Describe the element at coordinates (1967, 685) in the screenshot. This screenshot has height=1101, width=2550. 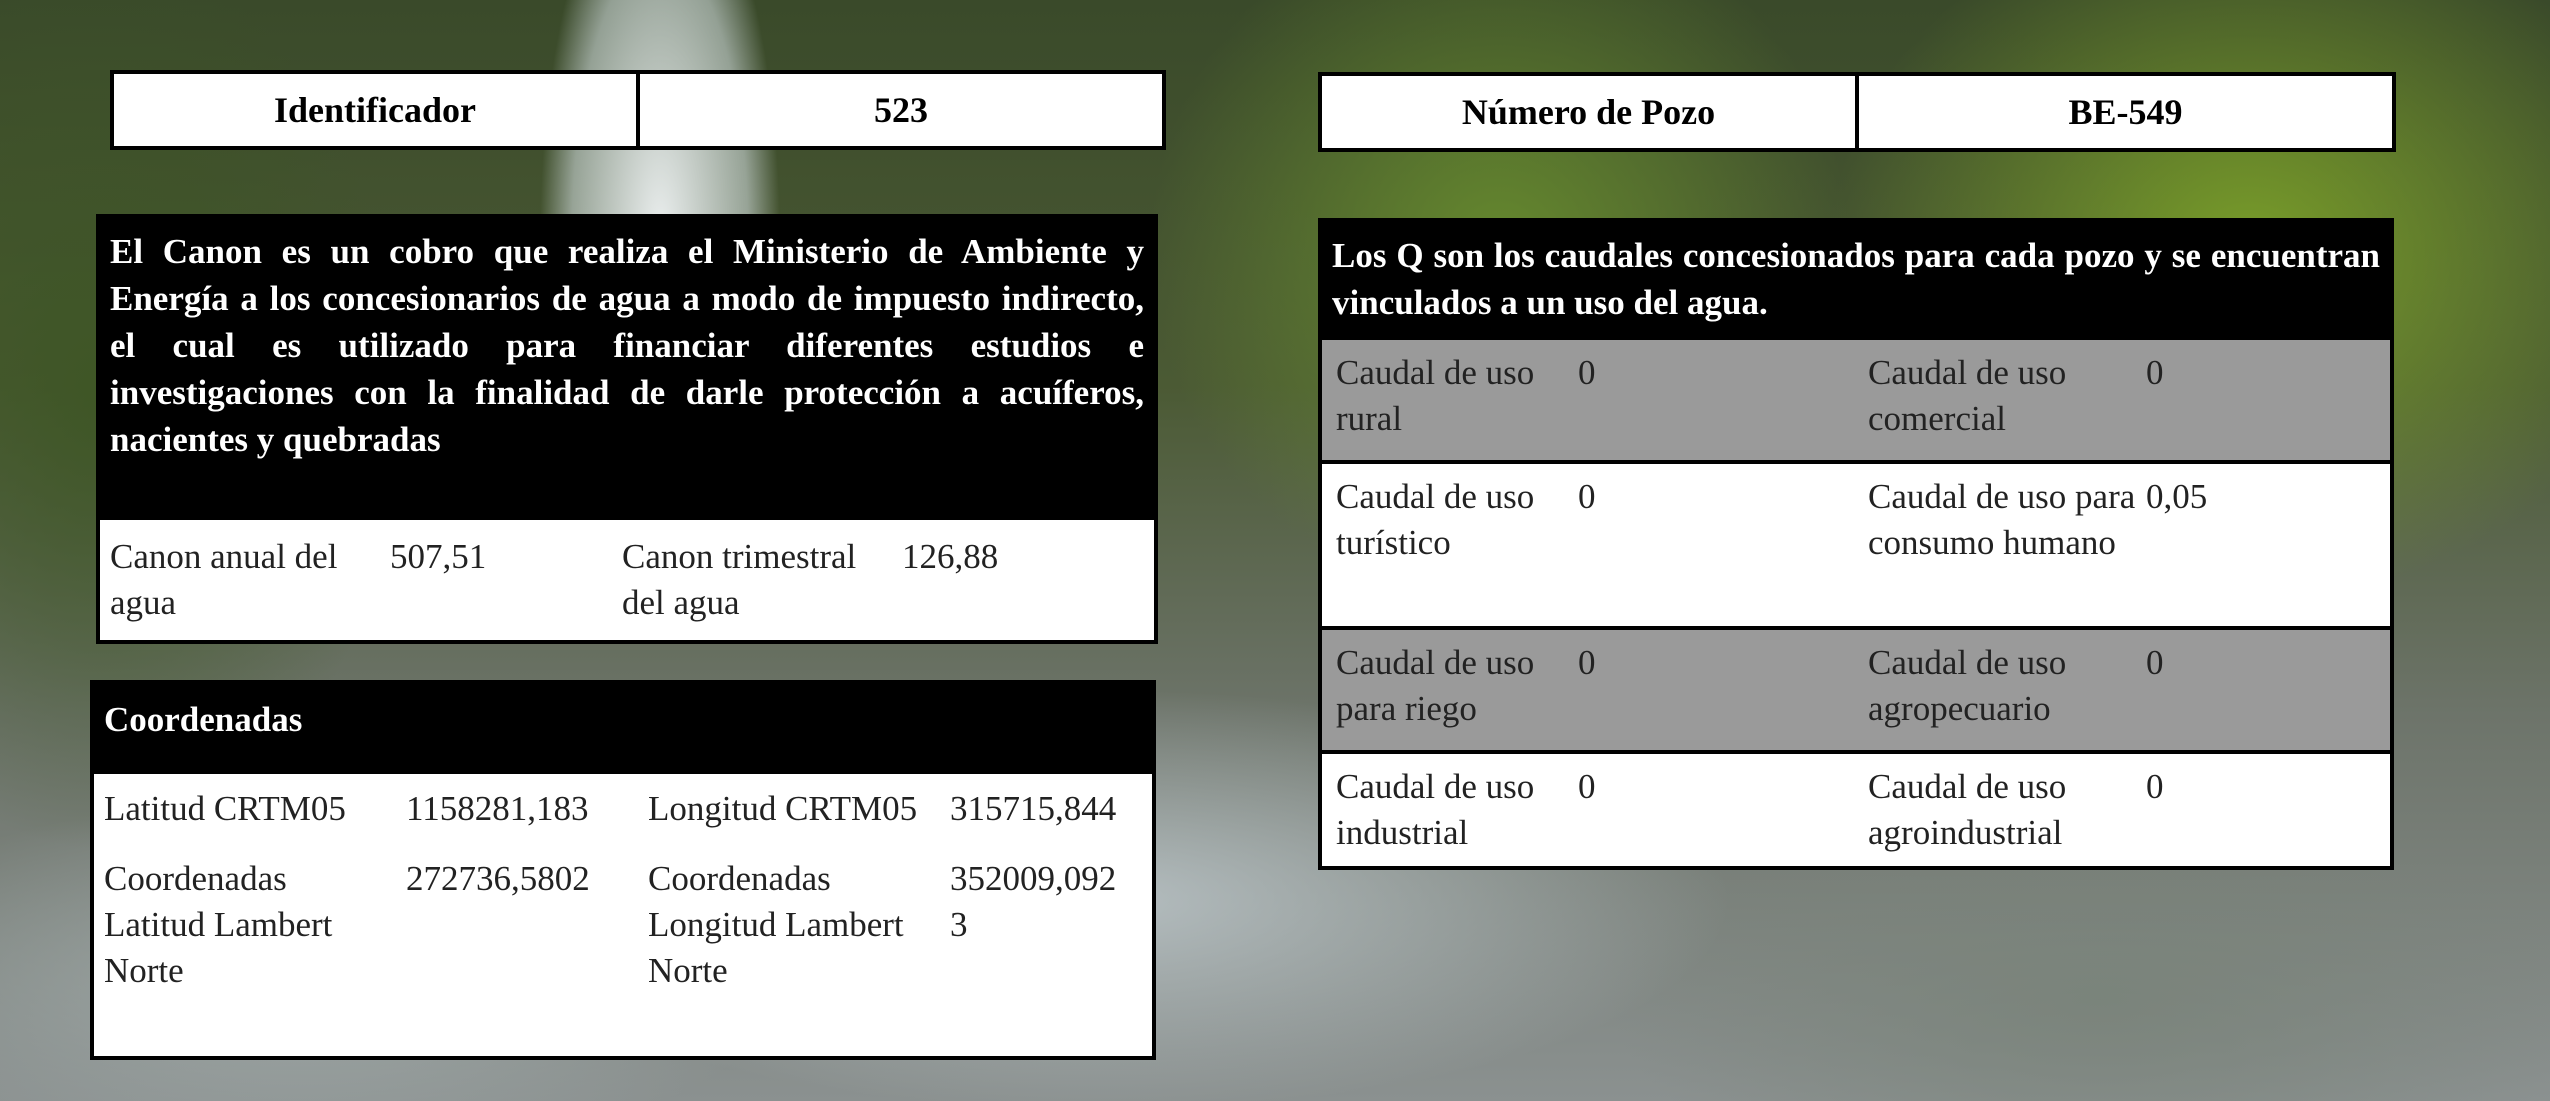
I see `flow-label: Caudal de uso agropecuario` at that location.